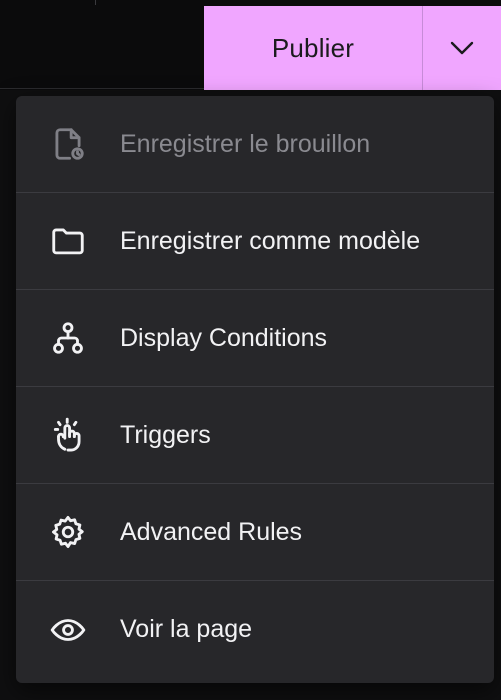  I want to click on menu-item-triggers: Triggers, so click(255, 435).